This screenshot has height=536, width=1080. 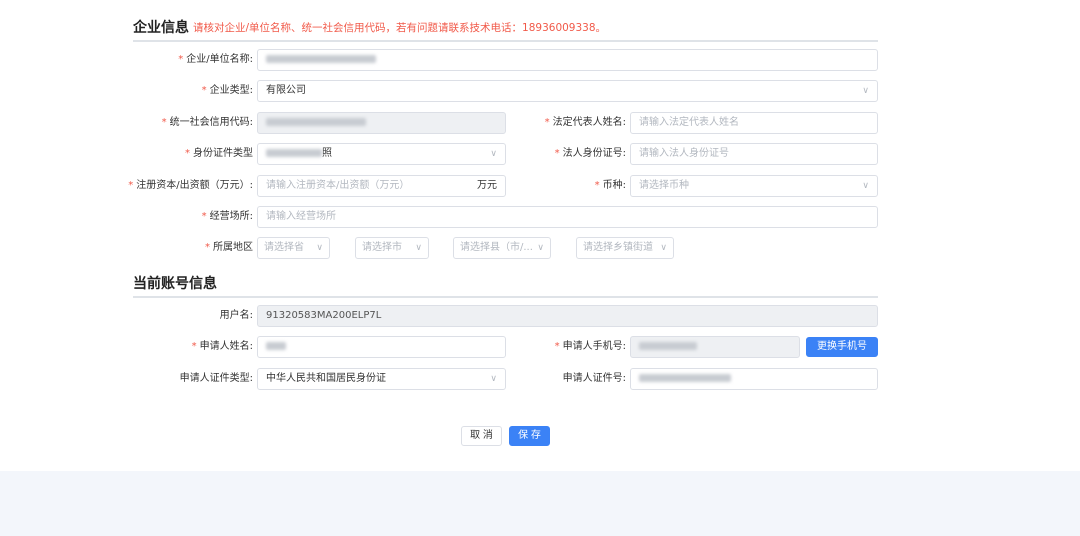 I want to click on legal-id-input: 请输入法人身份证号, so click(x=754, y=154).